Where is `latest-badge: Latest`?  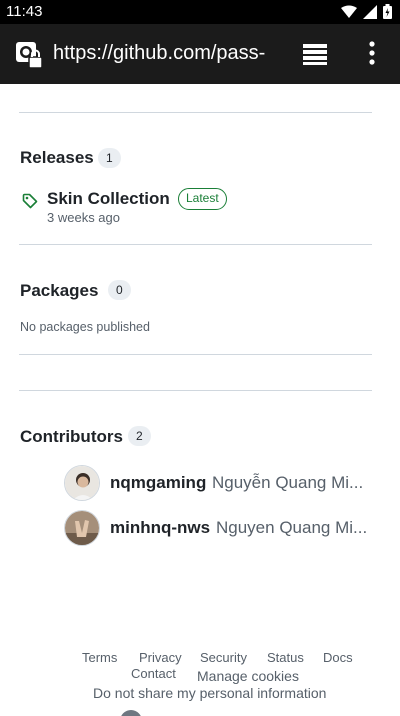 latest-badge: Latest is located at coordinates (202, 199).